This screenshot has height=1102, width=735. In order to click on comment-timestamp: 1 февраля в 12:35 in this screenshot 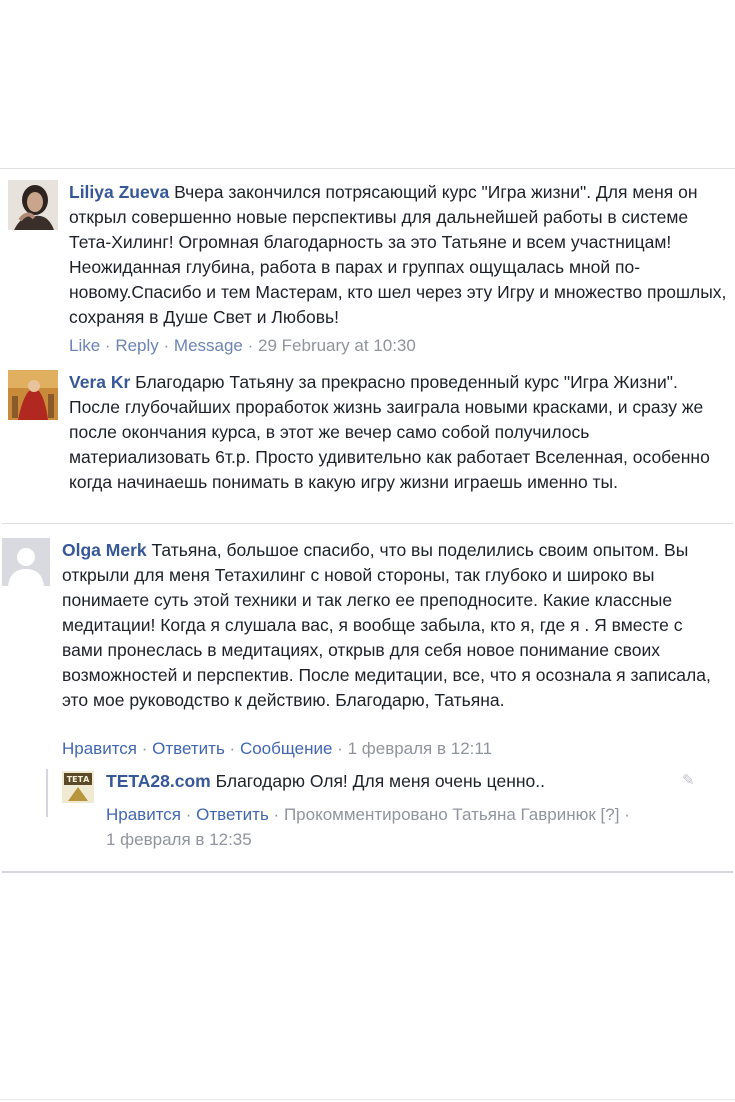, I will do `click(179, 839)`.